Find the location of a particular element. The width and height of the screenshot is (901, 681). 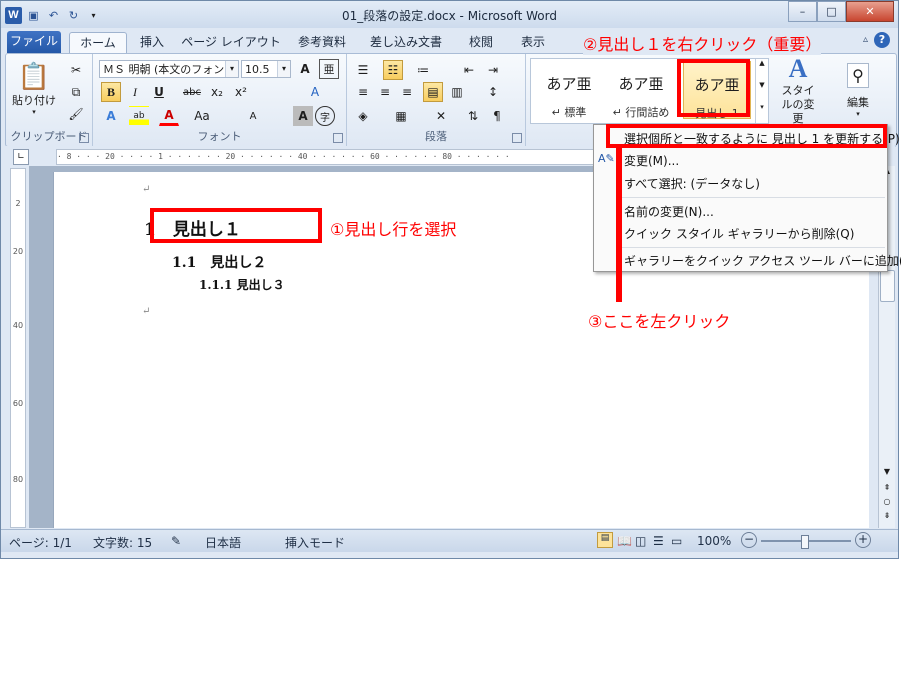

chevron-up-icon: ▲ is located at coordinates (762, 63).